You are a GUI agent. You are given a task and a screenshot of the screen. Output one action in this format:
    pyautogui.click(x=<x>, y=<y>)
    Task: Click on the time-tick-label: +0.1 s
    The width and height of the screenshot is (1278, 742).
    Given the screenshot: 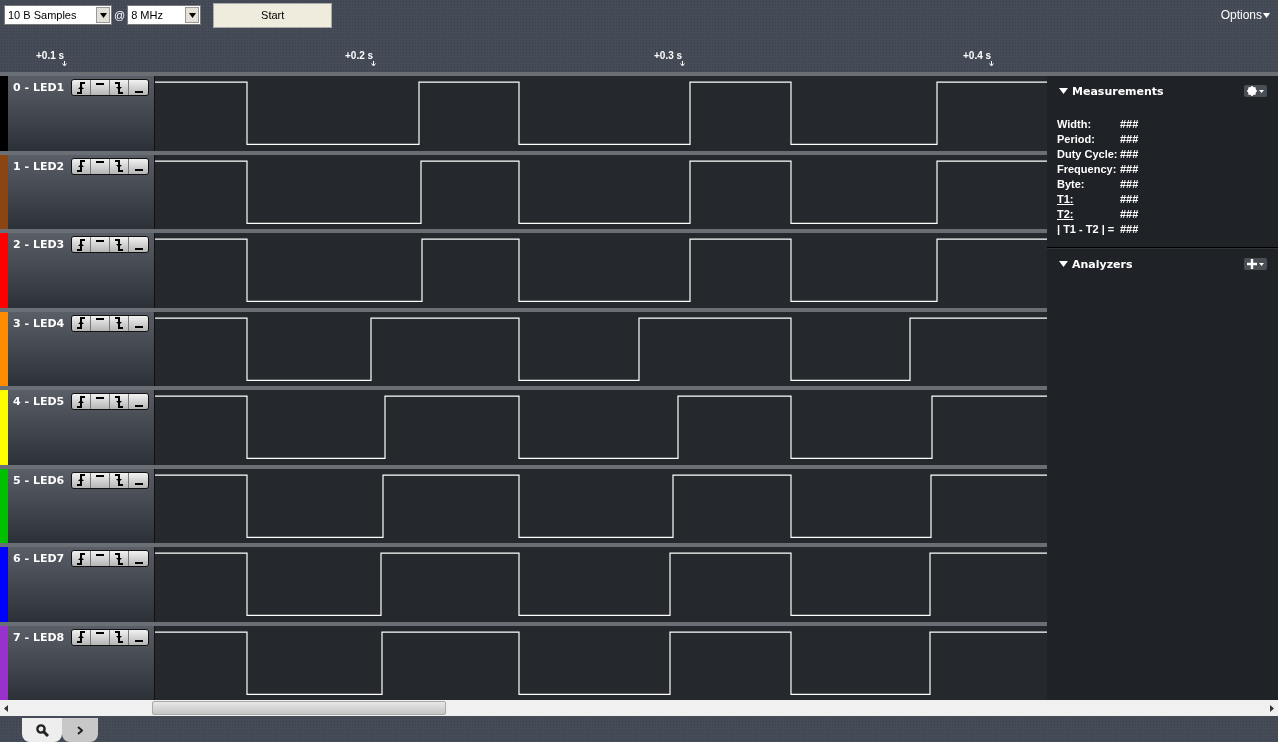 What is the action you would take?
    pyautogui.click(x=50, y=55)
    